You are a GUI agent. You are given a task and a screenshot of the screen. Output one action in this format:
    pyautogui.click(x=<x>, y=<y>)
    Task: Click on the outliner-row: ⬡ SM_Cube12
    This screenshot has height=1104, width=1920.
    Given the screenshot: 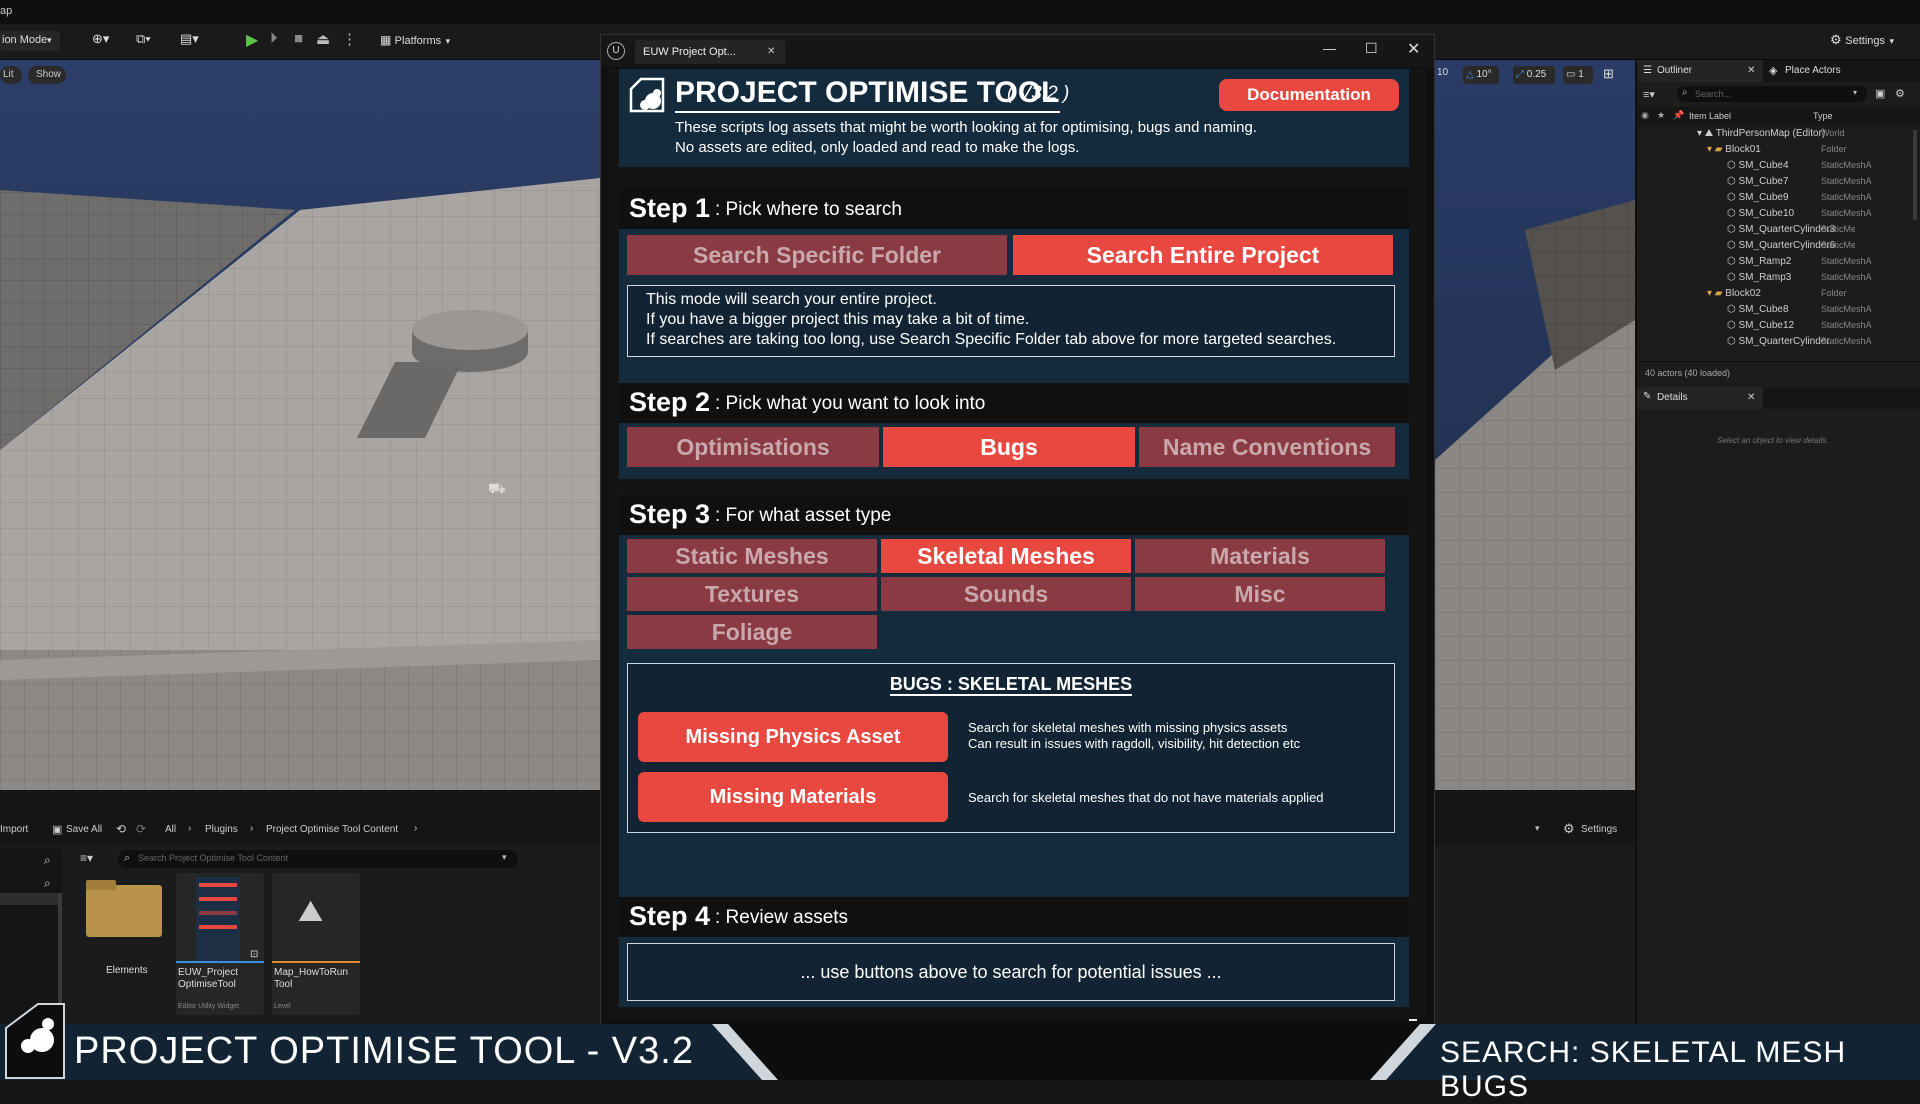 What is the action you would take?
    pyautogui.click(x=1760, y=326)
    